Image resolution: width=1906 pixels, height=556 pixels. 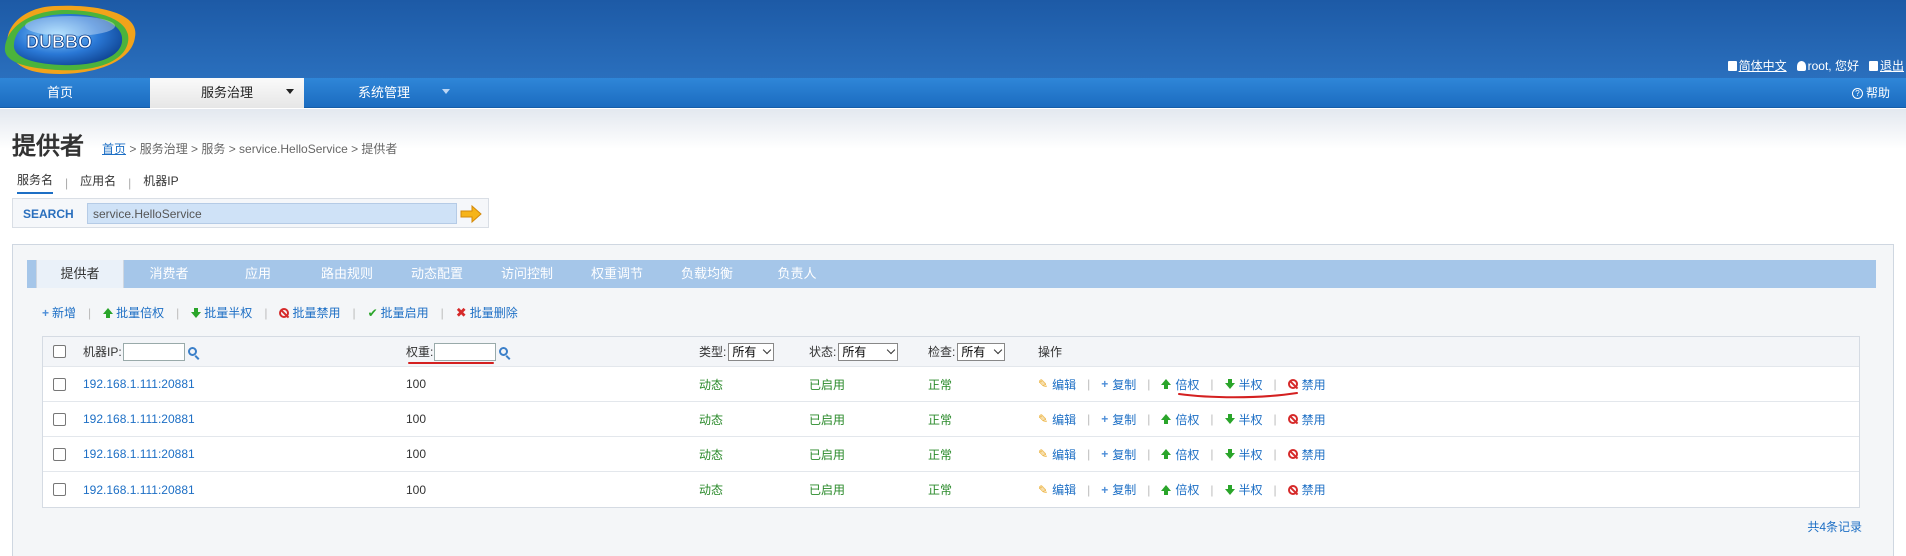 I want to click on tab-consumers: 消费者, so click(x=169, y=274).